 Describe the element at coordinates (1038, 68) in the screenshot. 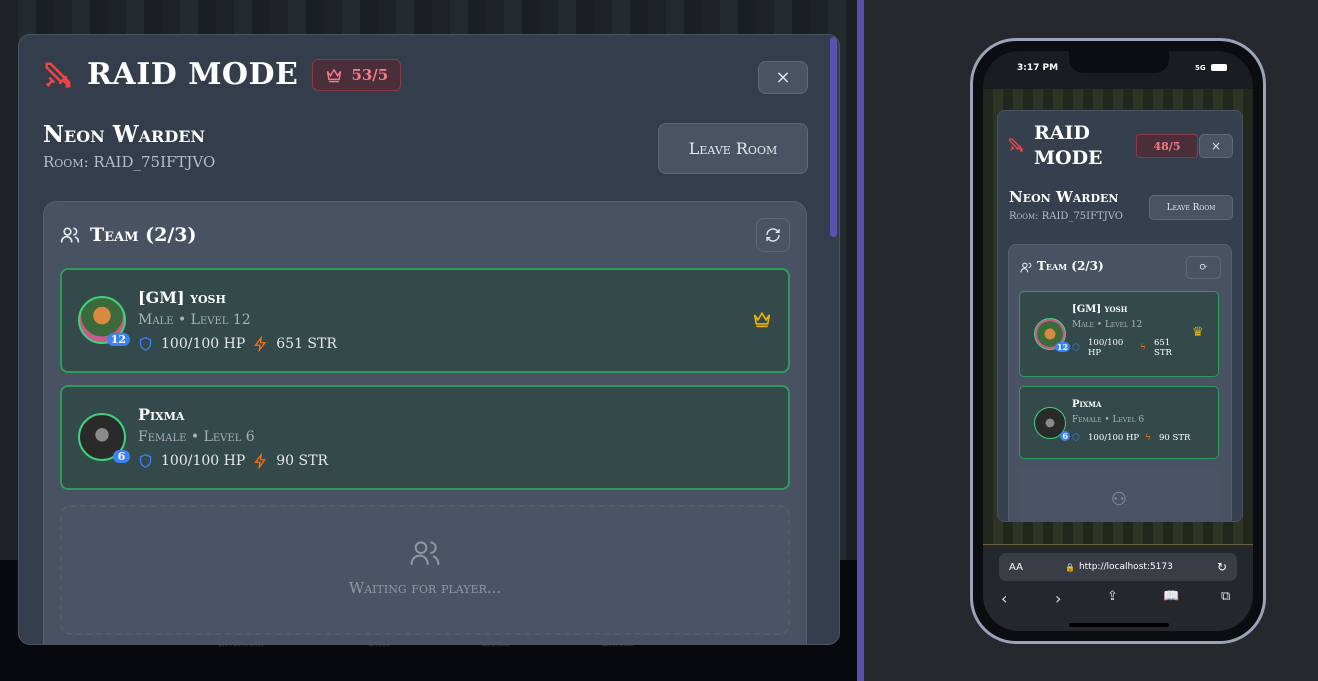

I see `status-time: 3:17 PM` at that location.